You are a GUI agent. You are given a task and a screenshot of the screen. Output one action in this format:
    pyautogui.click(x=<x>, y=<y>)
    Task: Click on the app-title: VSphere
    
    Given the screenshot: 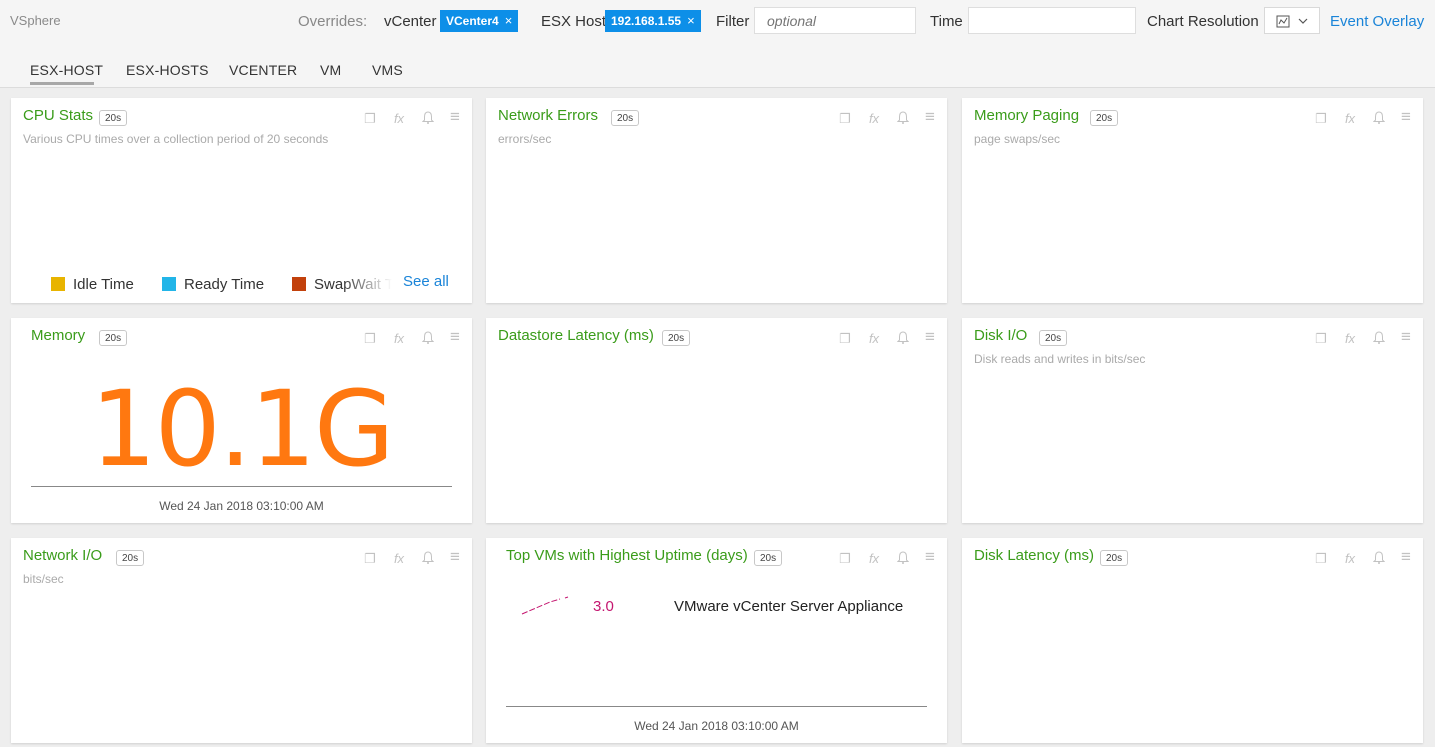 What is the action you would take?
    pyautogui.click(x=35, y=20)
    